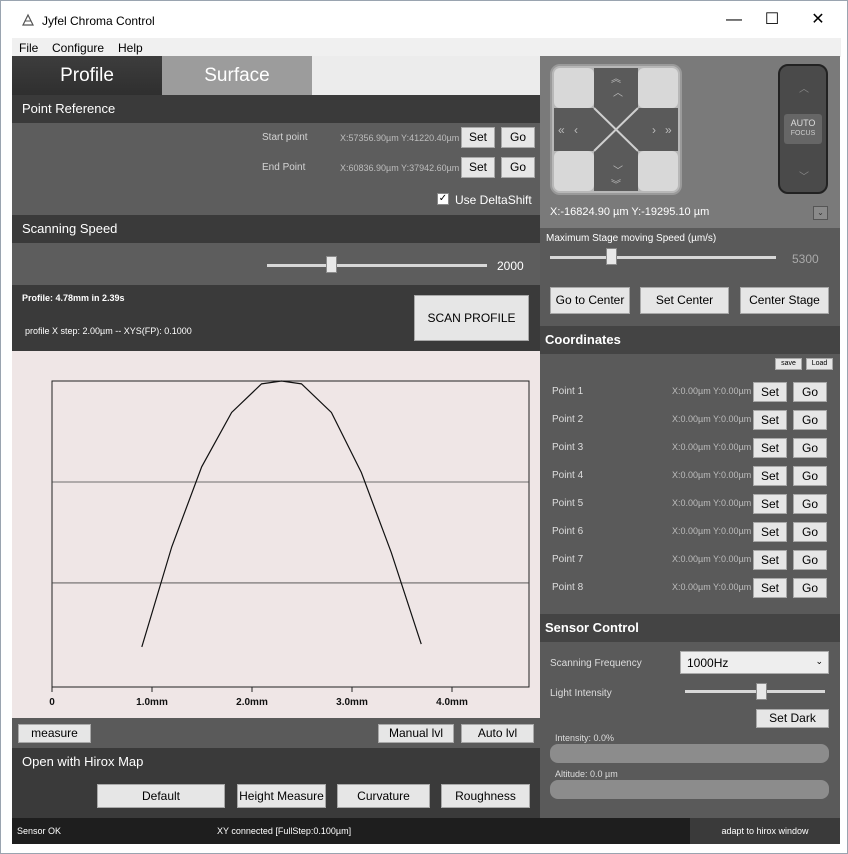  I want to click on autofocus-label-2: FOCUS, so click(803, 133).